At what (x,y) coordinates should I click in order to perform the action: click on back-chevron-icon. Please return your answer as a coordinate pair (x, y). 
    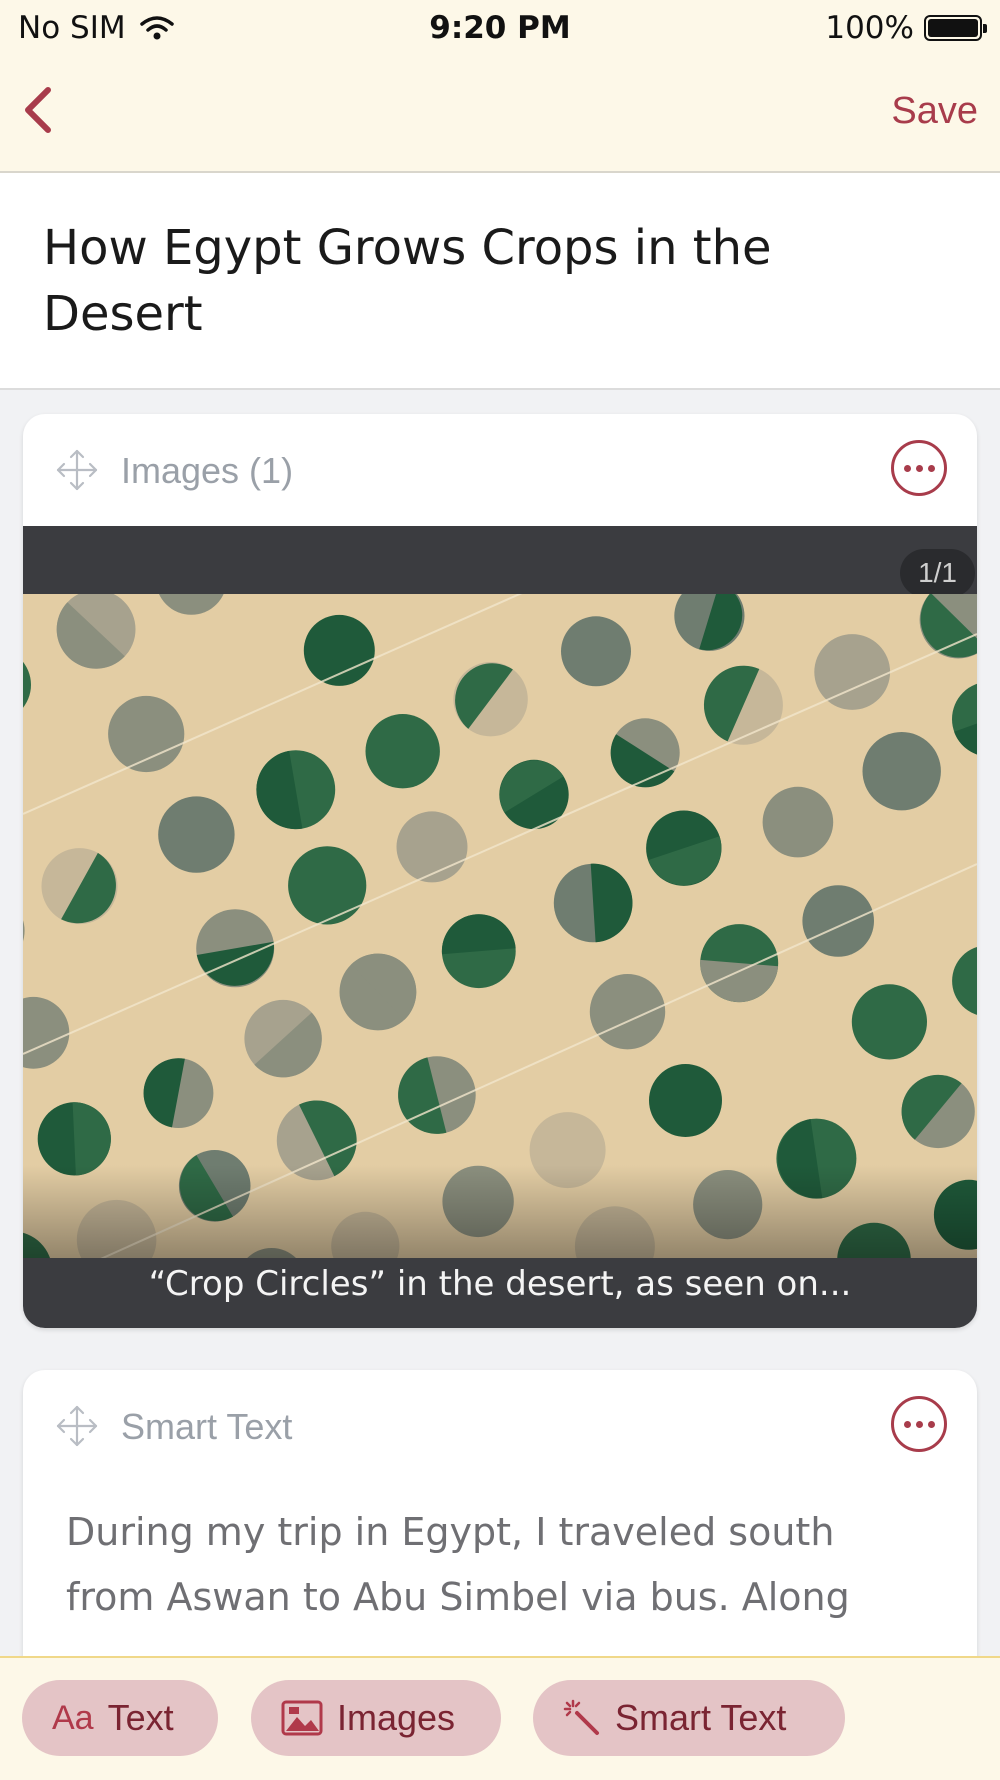
    Looking at the image, I should click on (39, 110).